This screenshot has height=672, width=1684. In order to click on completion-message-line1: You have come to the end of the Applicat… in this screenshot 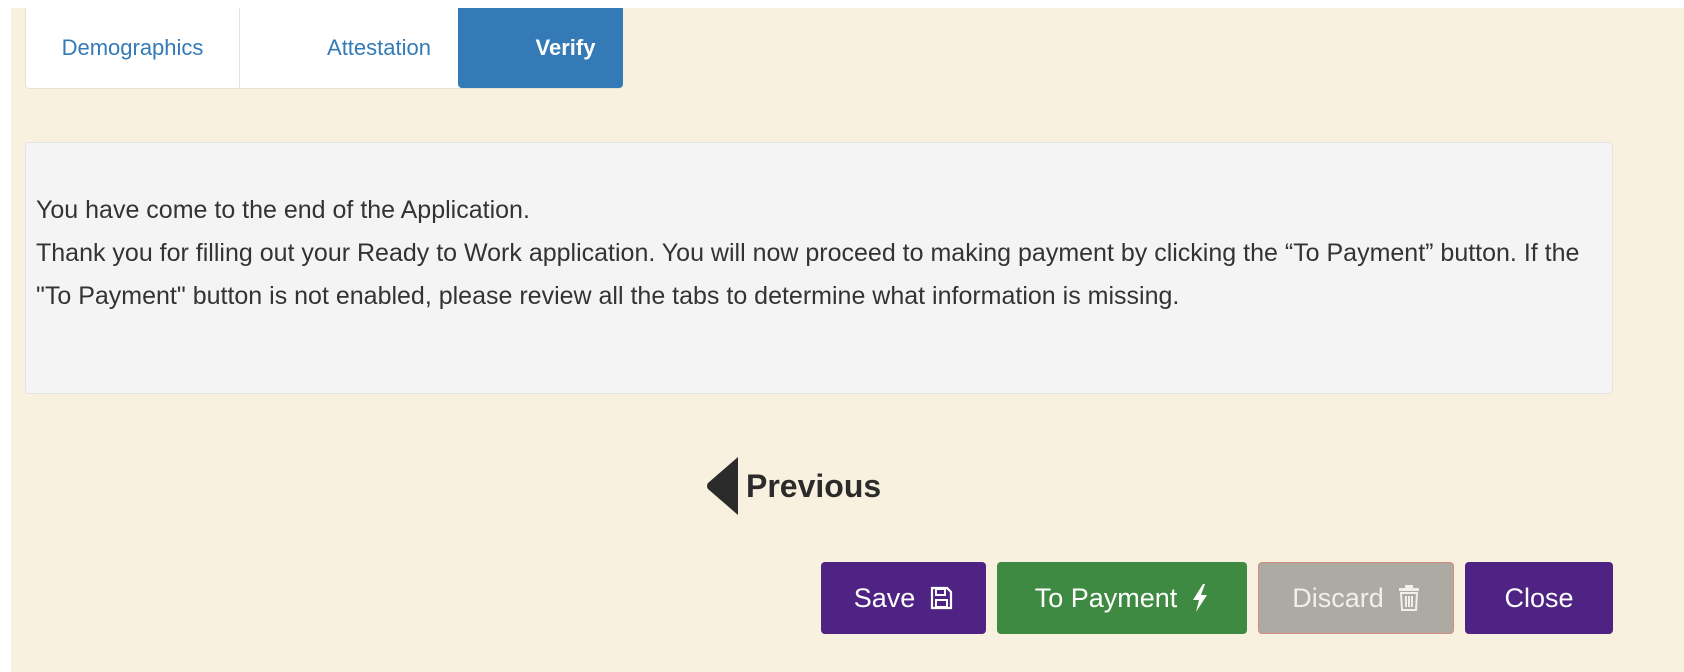, I will do `click(283, 210)`.